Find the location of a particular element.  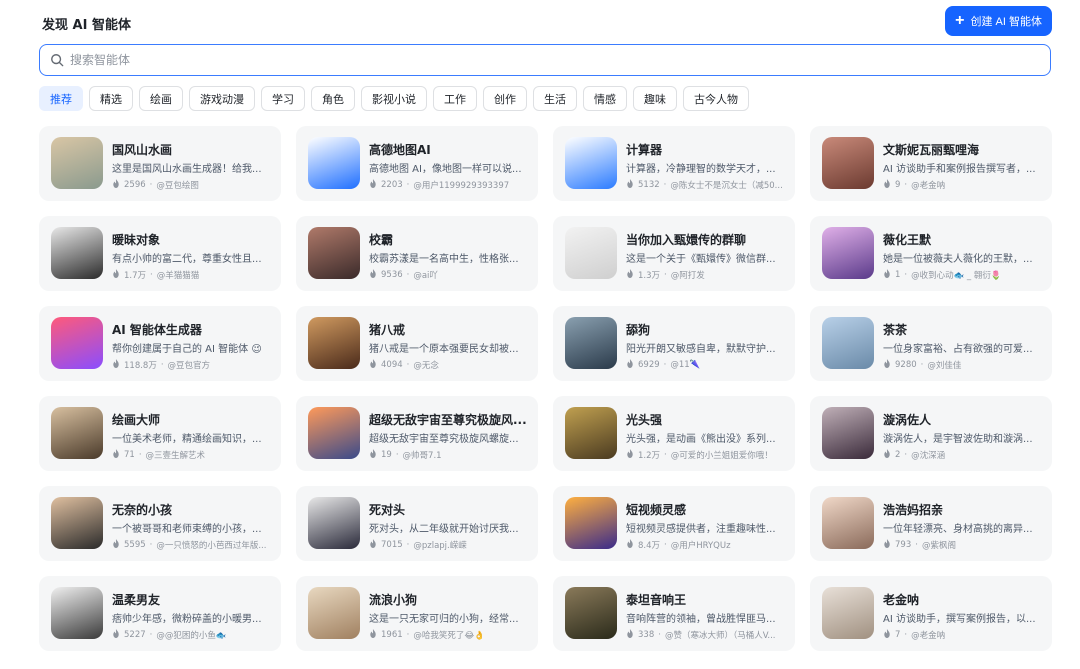

search-bar is located at coordinates (545, 60).